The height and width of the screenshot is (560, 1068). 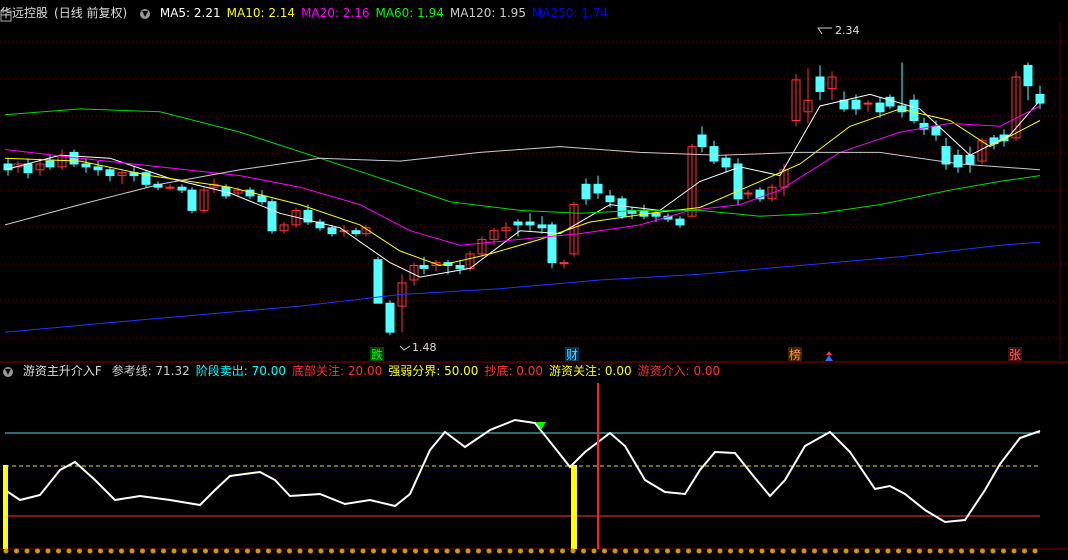 What do you see at coordinates (8, 371) in the screenshot?
I see `dropdown-icon: ▼` at bounding box center [8, 371].